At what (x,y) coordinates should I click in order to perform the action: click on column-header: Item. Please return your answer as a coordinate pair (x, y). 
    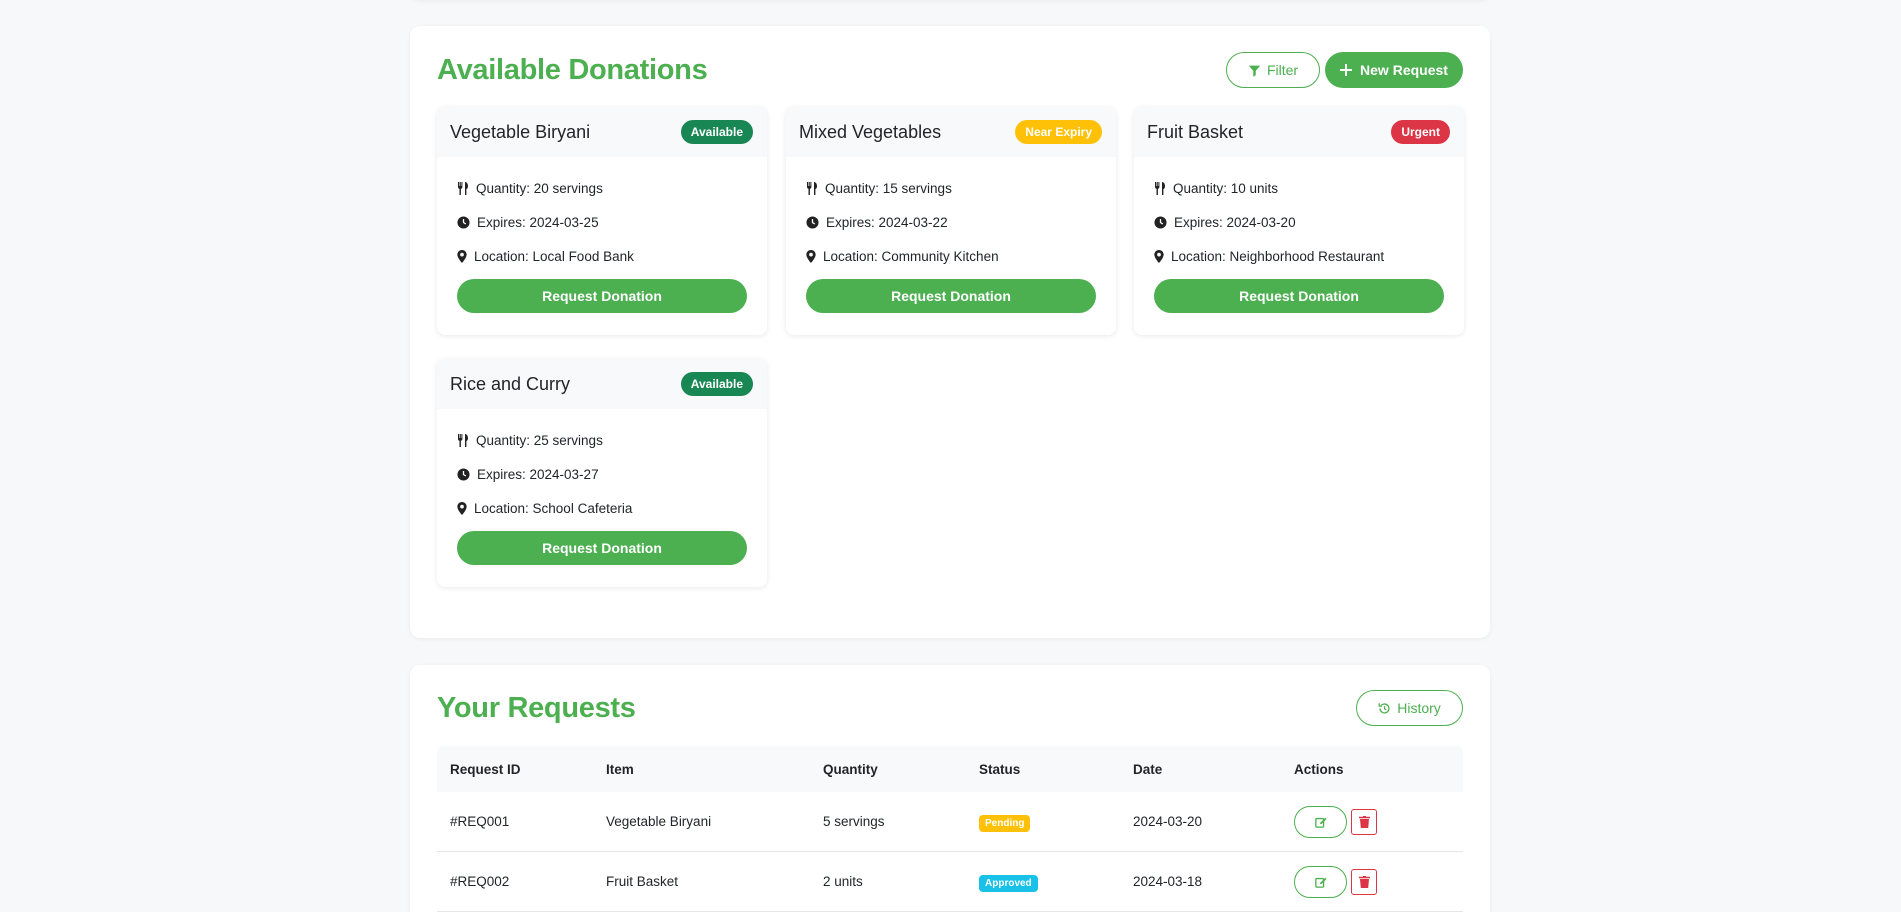
    Looking at the image, I should click on (620, 769).